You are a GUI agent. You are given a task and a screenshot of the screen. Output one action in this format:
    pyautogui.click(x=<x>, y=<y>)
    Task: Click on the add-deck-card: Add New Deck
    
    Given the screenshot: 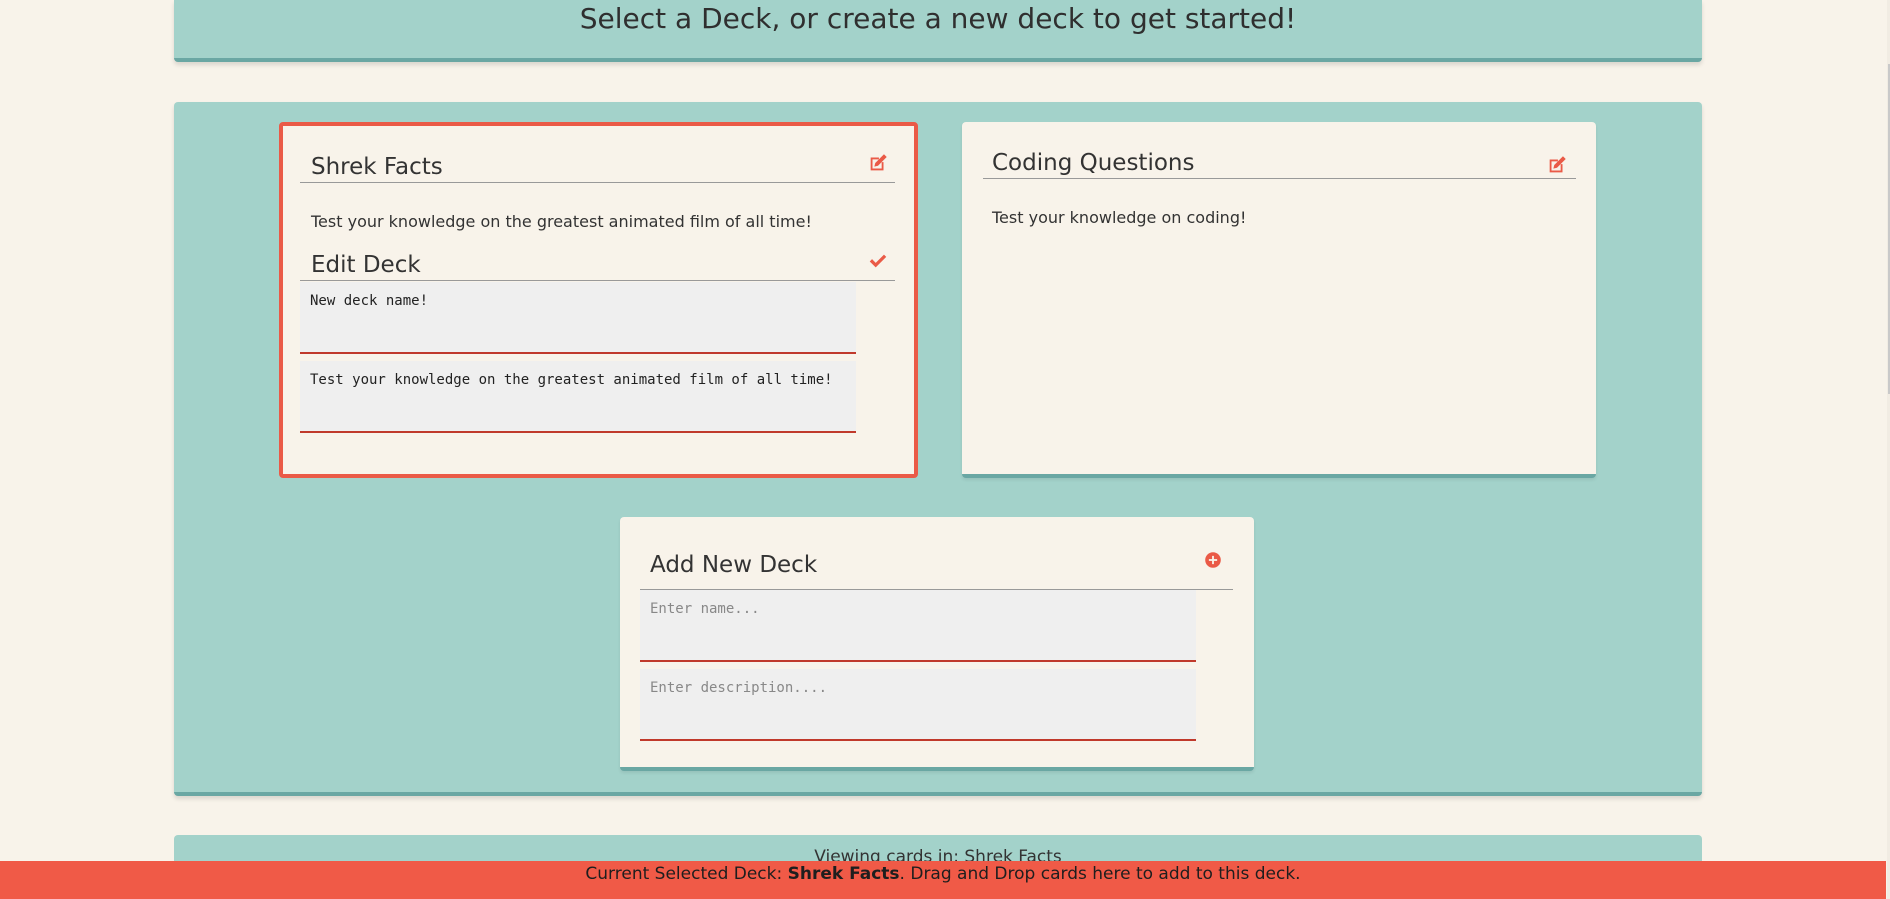 What is the action you would take?
    pyautogui.click(x=937, y=644)
    